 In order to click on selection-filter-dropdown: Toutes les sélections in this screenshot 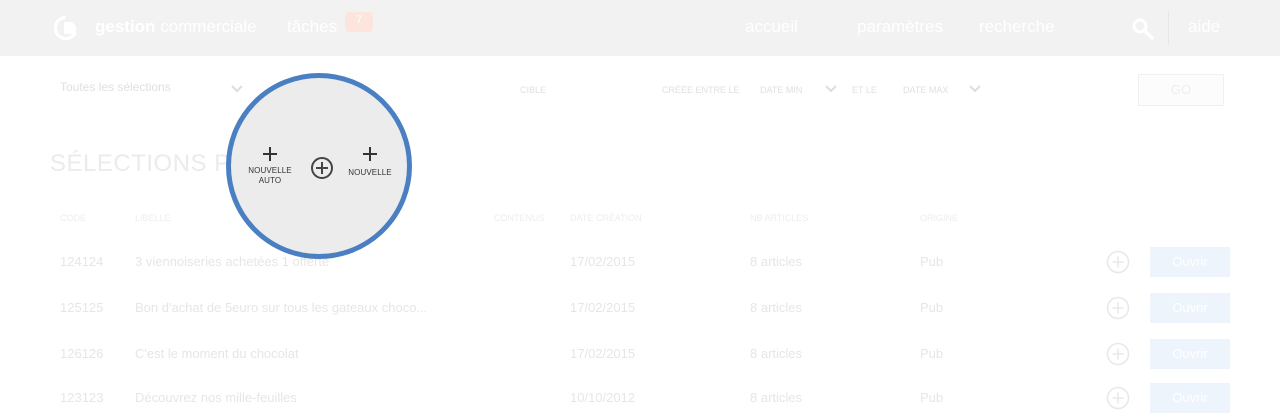, I will do `click(115, 87)`.